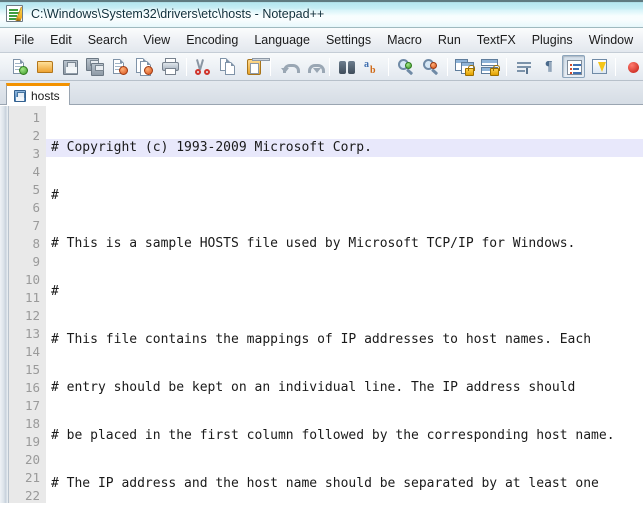 This screenshot has height=506, width=643. Describe the element at coordinates (548, 66) in the screenshot. I see `show-all-characters-icon: ¶` at that location.